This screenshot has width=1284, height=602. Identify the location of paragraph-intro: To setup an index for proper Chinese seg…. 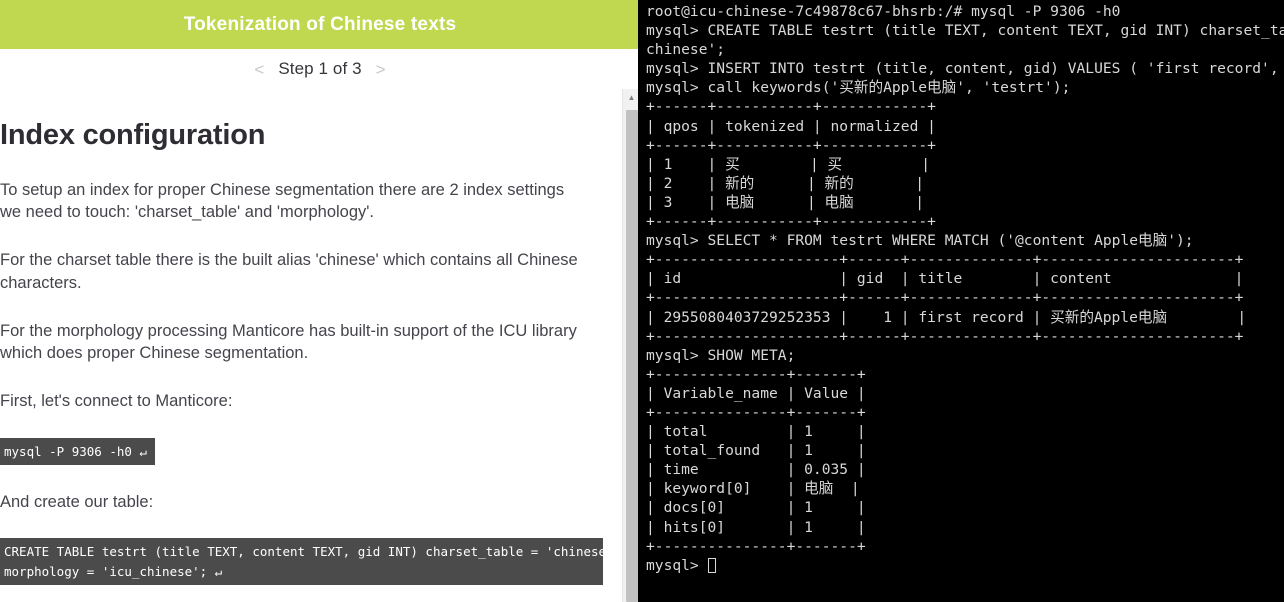
(282, 201).